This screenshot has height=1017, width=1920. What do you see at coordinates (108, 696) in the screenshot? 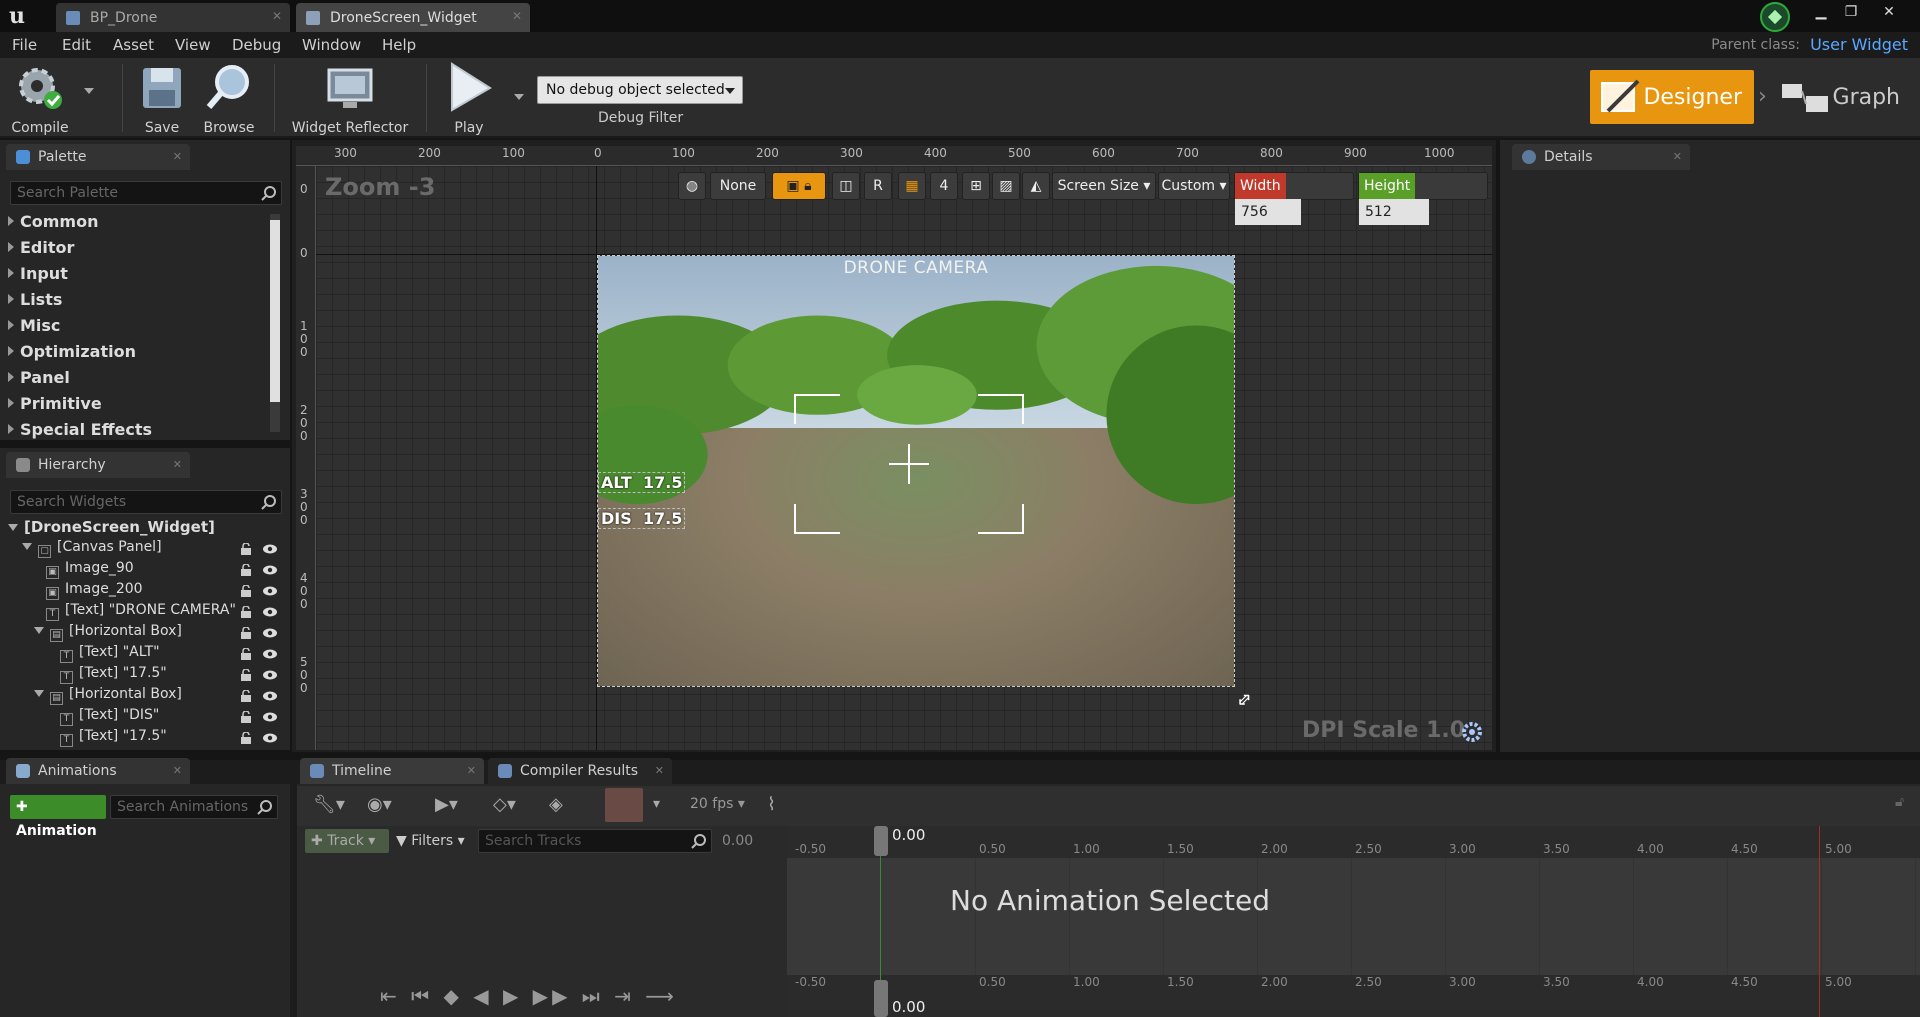
I see `hierarchy-item: ▤ [Horizontal Box]` at bounding box center [108, 696].